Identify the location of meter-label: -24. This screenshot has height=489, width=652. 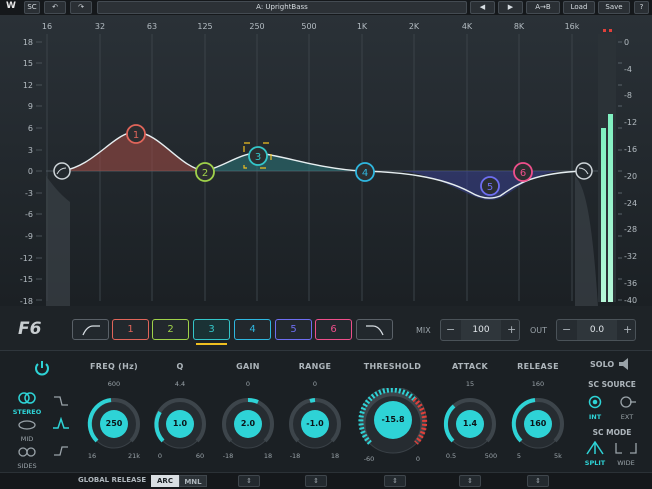
(630, 203).